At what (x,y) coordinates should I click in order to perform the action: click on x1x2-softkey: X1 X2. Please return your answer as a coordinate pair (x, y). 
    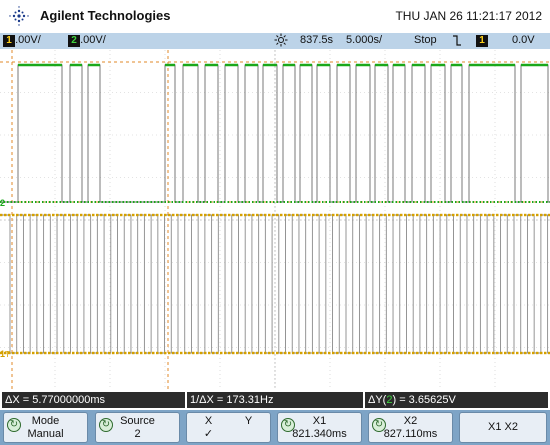
    Looking at the image, I should click on (503, 427).